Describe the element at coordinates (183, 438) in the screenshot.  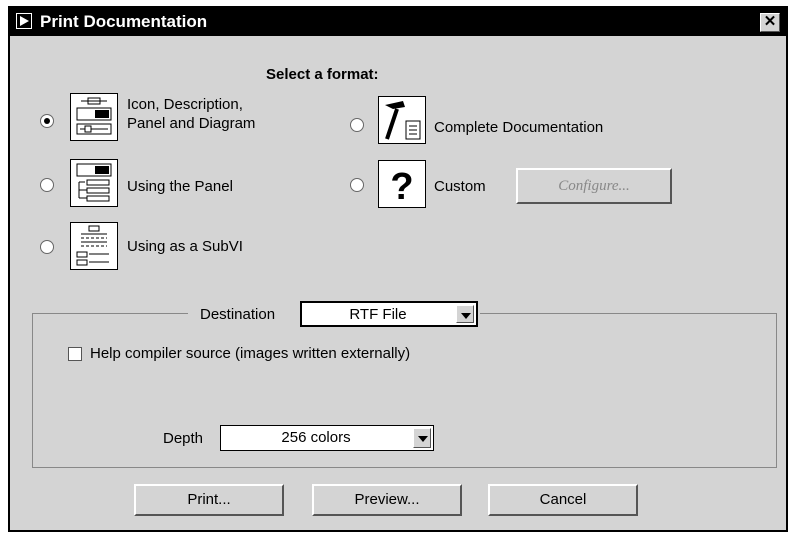
I see `depth-label: Depth` at that location.